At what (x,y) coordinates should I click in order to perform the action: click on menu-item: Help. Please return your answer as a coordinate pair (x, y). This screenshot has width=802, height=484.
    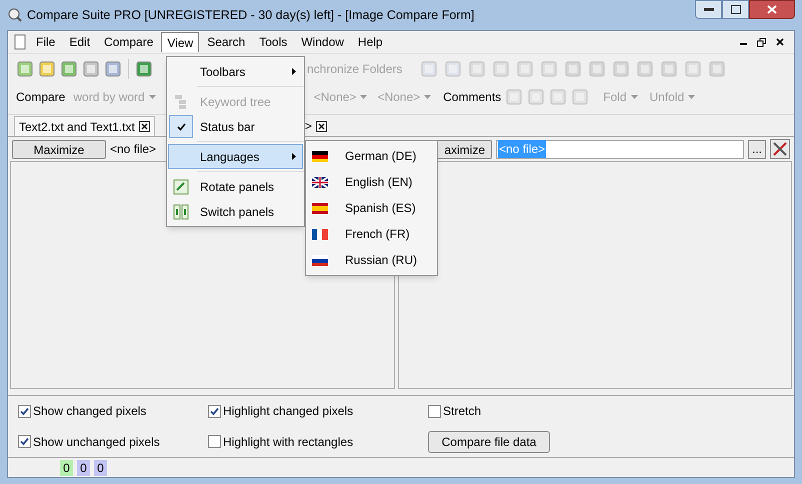
    Looking at the image, I should click on (370, 42).